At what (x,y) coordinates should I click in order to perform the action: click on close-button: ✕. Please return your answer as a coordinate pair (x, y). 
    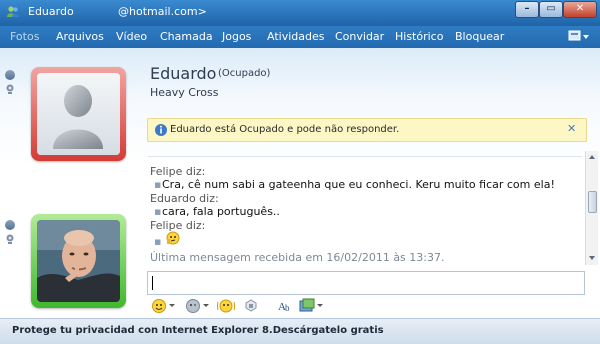
    Looking at the image, I should click on (580, 9).